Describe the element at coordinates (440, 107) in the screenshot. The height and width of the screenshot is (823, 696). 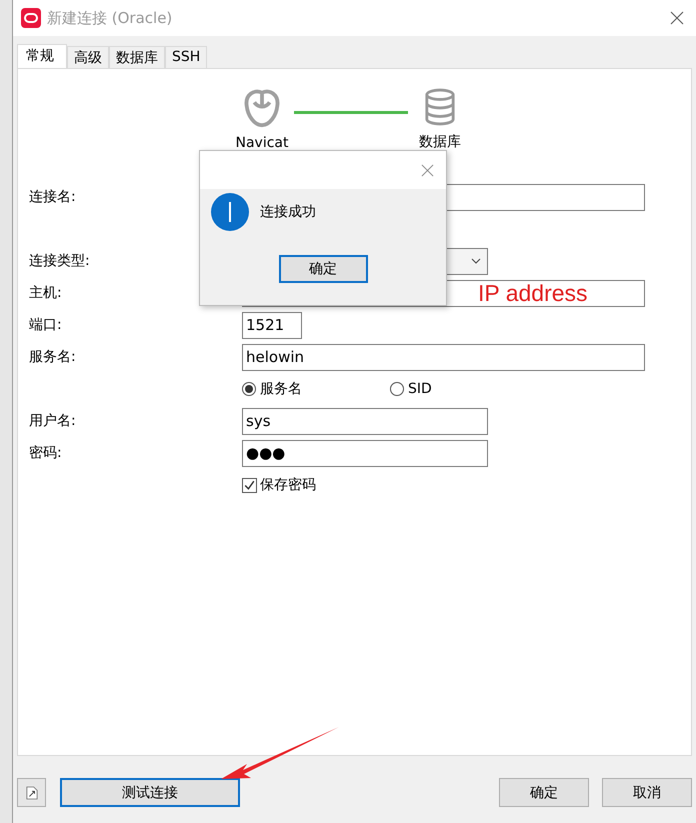
I see `database-icon` at that location.